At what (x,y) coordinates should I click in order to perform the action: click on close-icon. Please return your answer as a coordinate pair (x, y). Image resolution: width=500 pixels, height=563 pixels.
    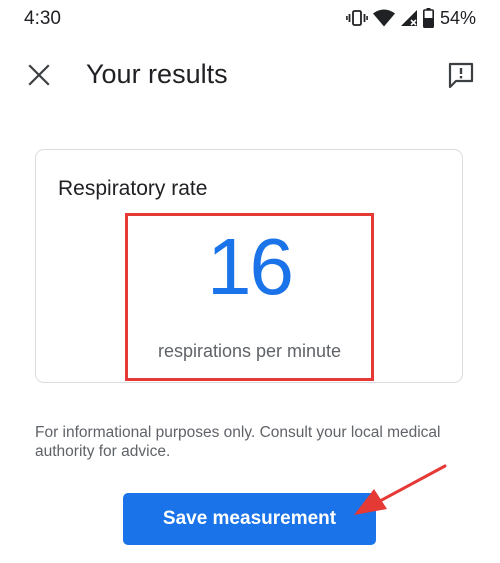
    Looking at the image, I should click on (39, 77).